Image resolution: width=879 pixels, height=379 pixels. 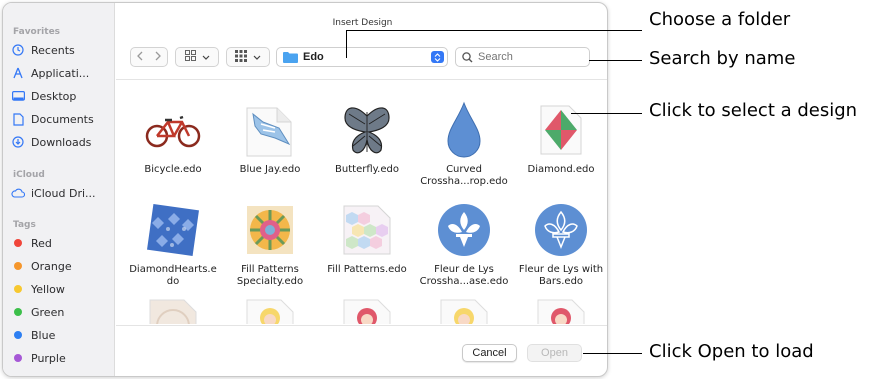 I want to click on search-field, so click(x=522, y=57).